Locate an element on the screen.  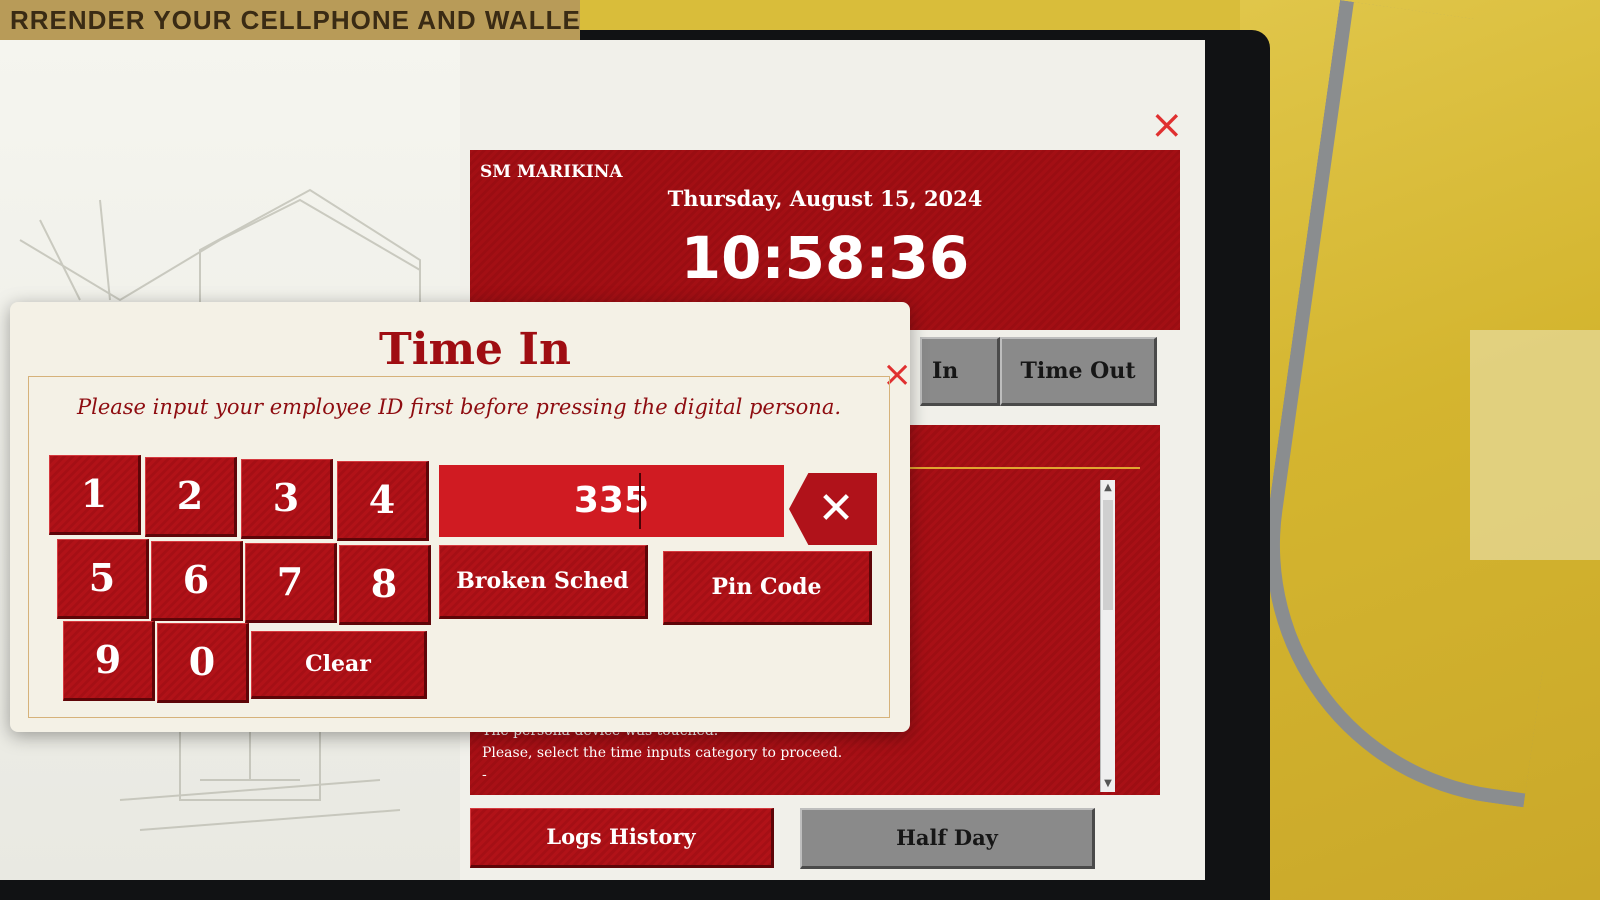
keypad-key-7: 7 is located at coordinates (291, 583).